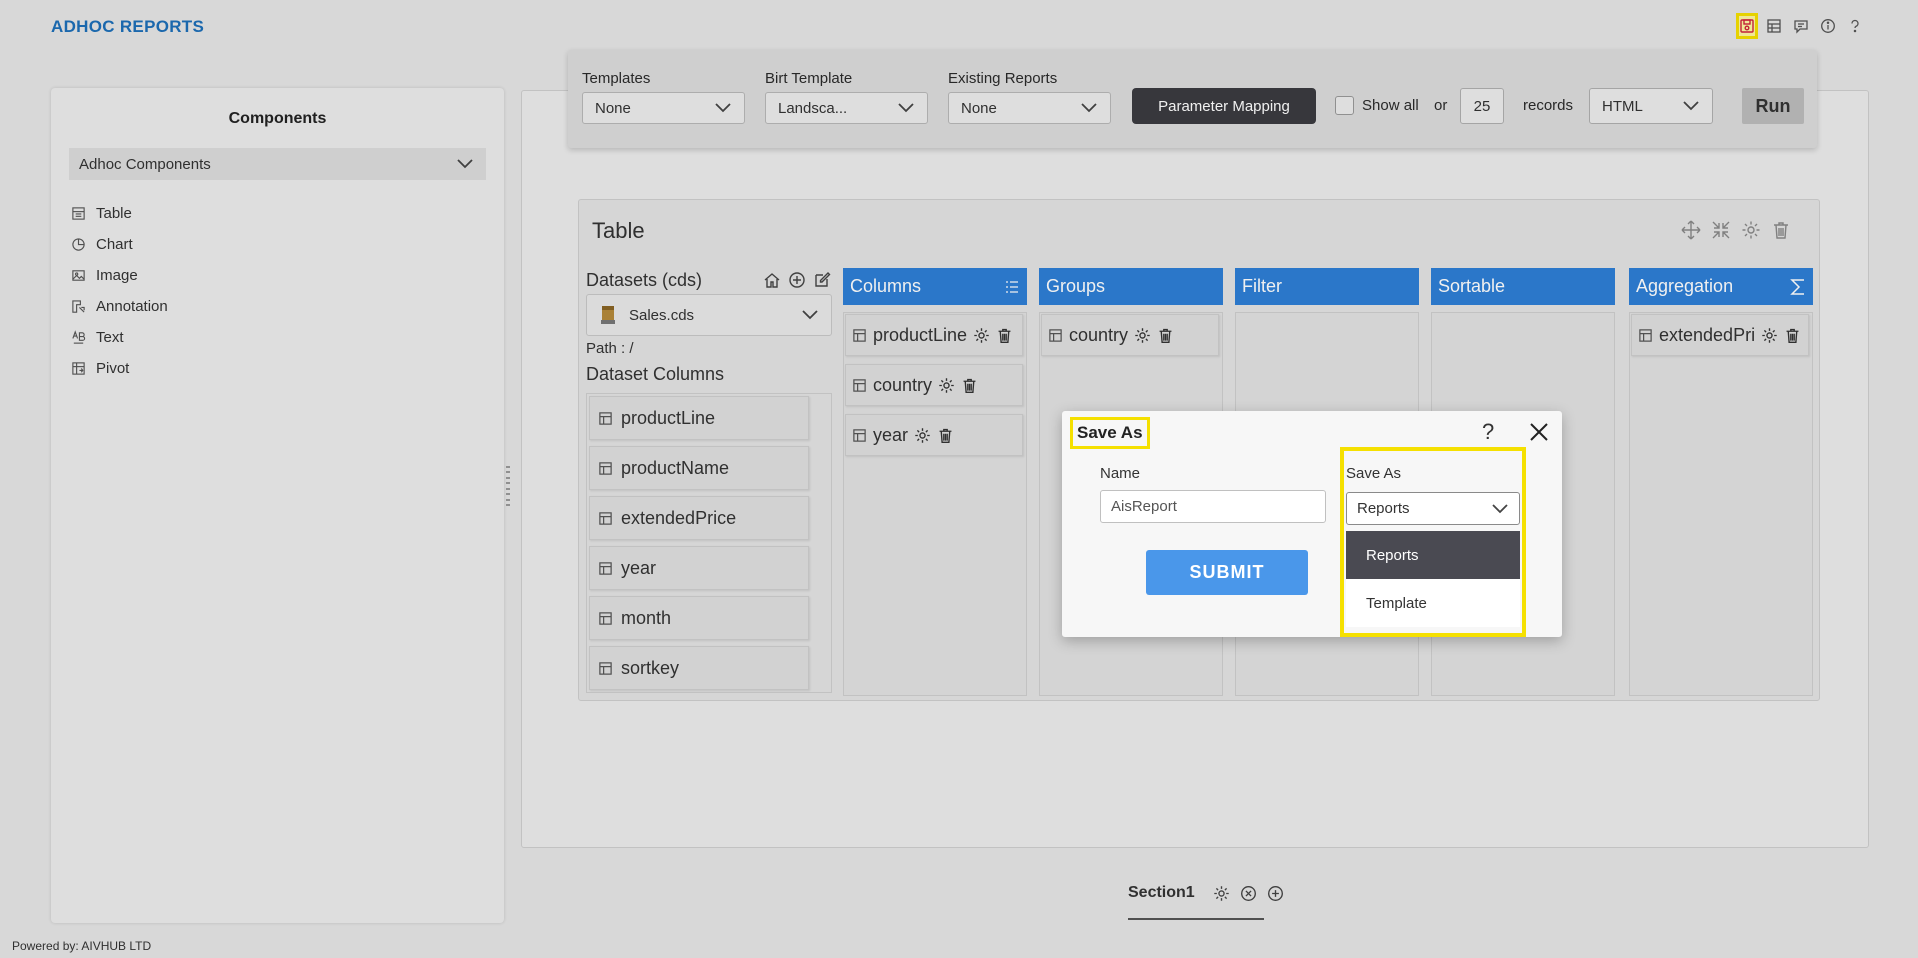 The image size is (1918, 958). Describe the element at coordinates (1433, 508) in the screenshot. I see `save-as-type-select: Reports` at that location.